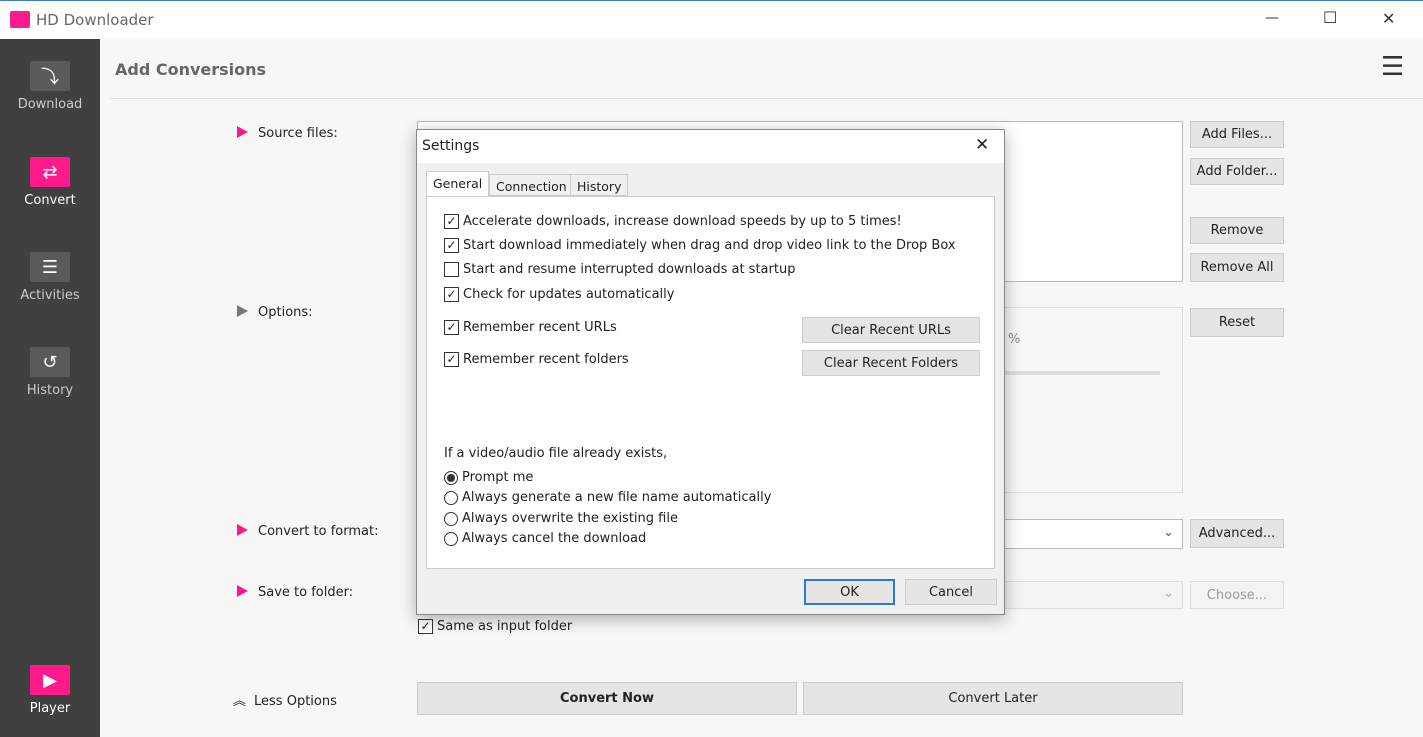 The width and height of the screenshot is (1423, 737). I want to click on tab-history: History, so click(599, 185).